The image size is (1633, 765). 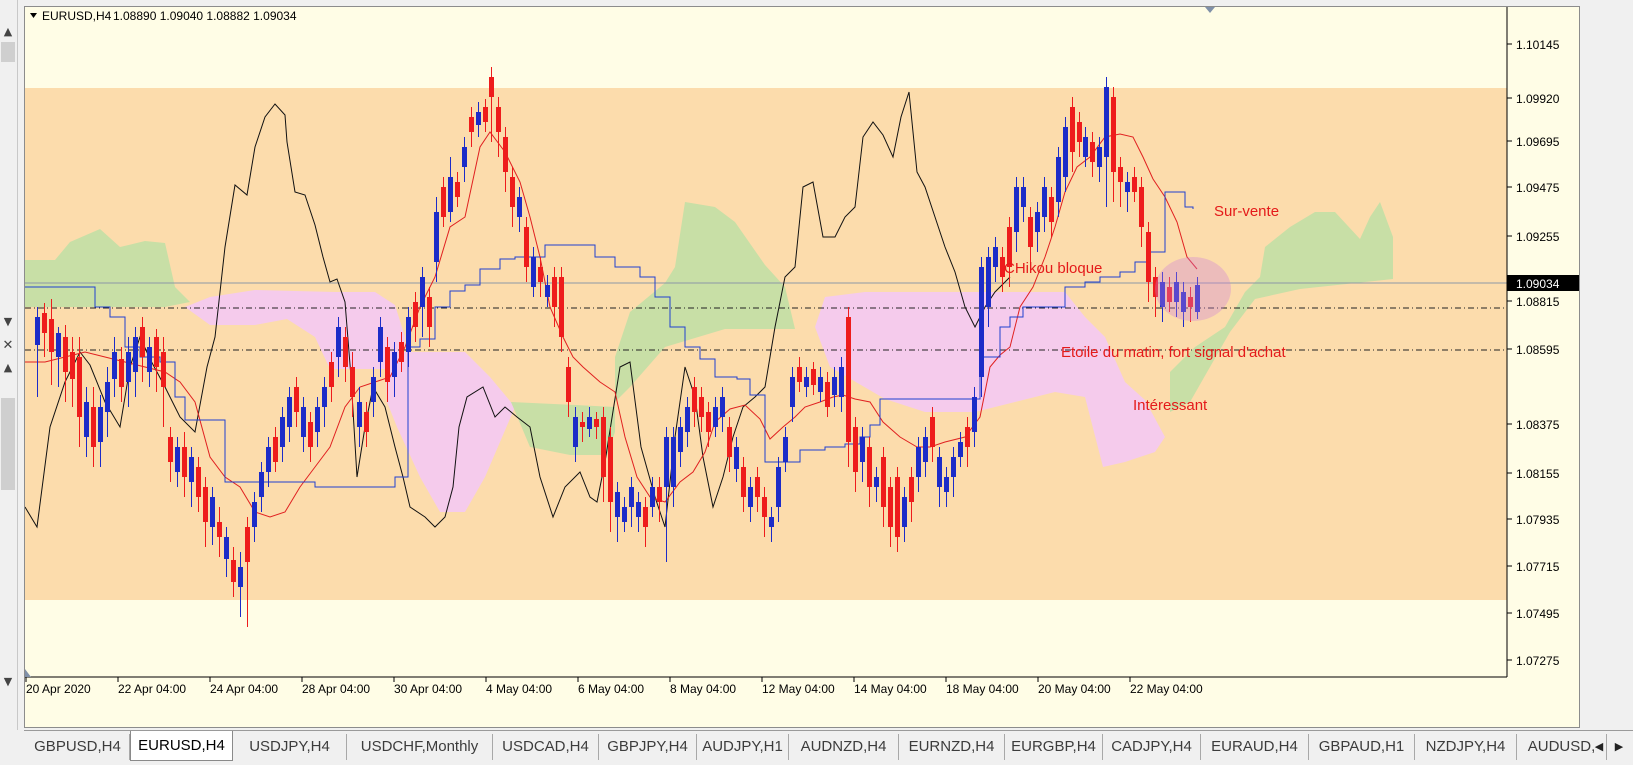 What do you see at coordinates (33, 15) in the screenshot?
I see `triangle-down-icon` at bounding box center [33, 15].